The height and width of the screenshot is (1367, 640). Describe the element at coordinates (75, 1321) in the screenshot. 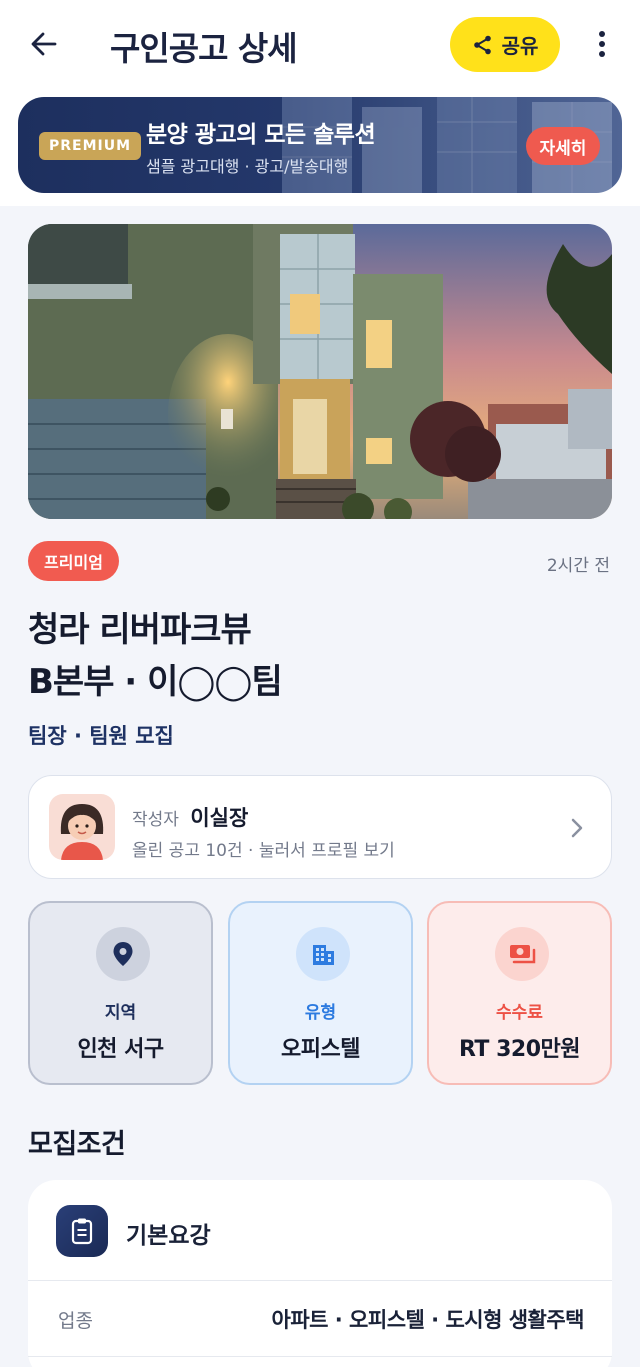

I see `condition-label: 업종` at that location.